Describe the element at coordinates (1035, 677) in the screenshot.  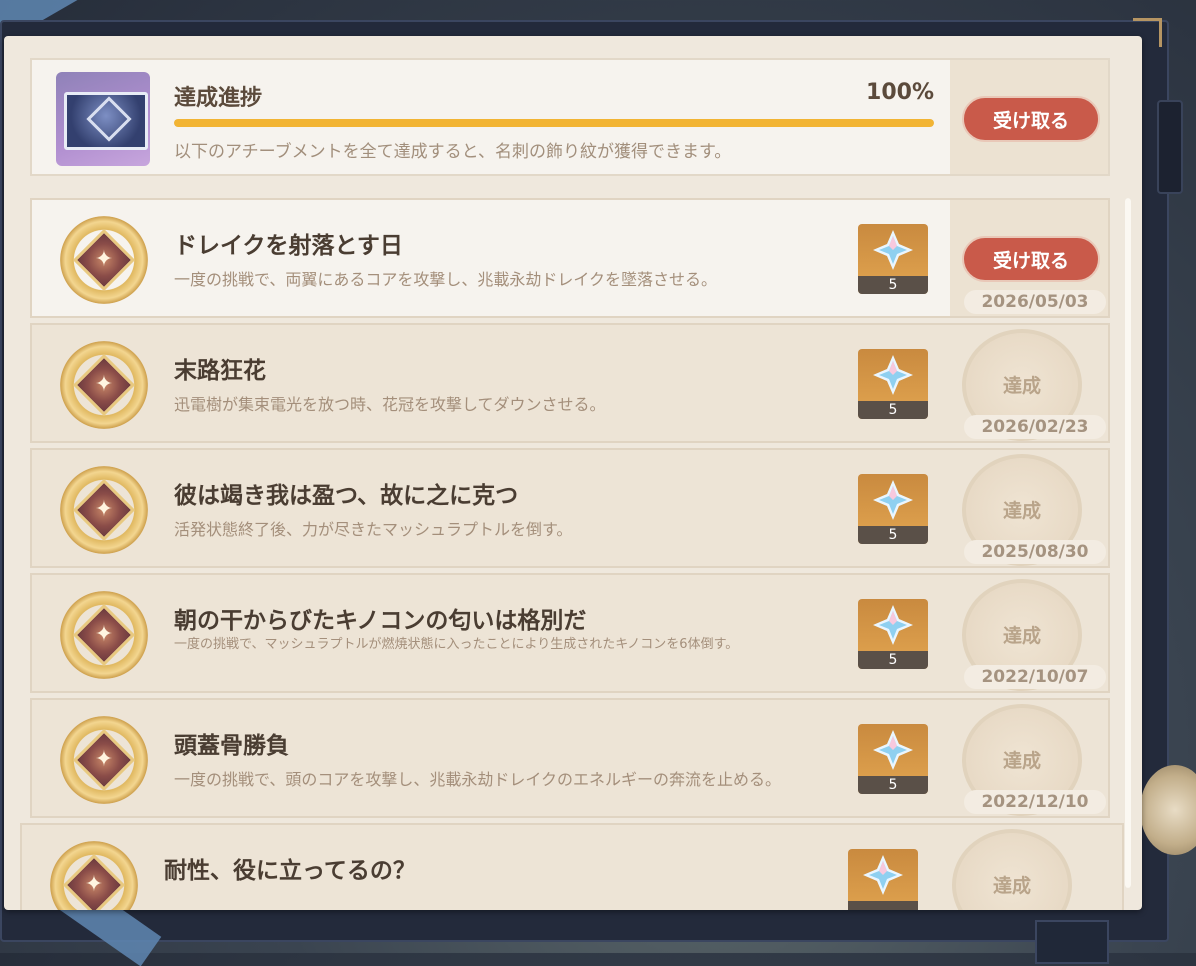
I see `completion-date: 2022/10/07` at that location.